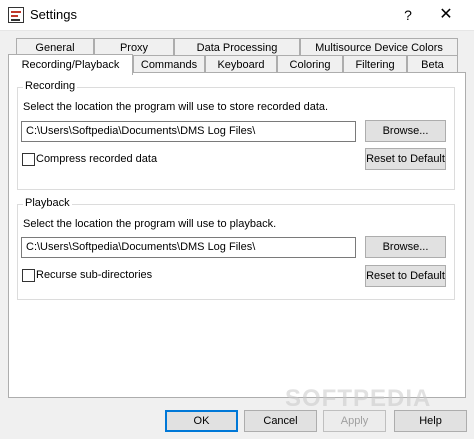 The image size is (474, 439). I want to click on compress-recorded-data-checkbox, so click(28, 159).